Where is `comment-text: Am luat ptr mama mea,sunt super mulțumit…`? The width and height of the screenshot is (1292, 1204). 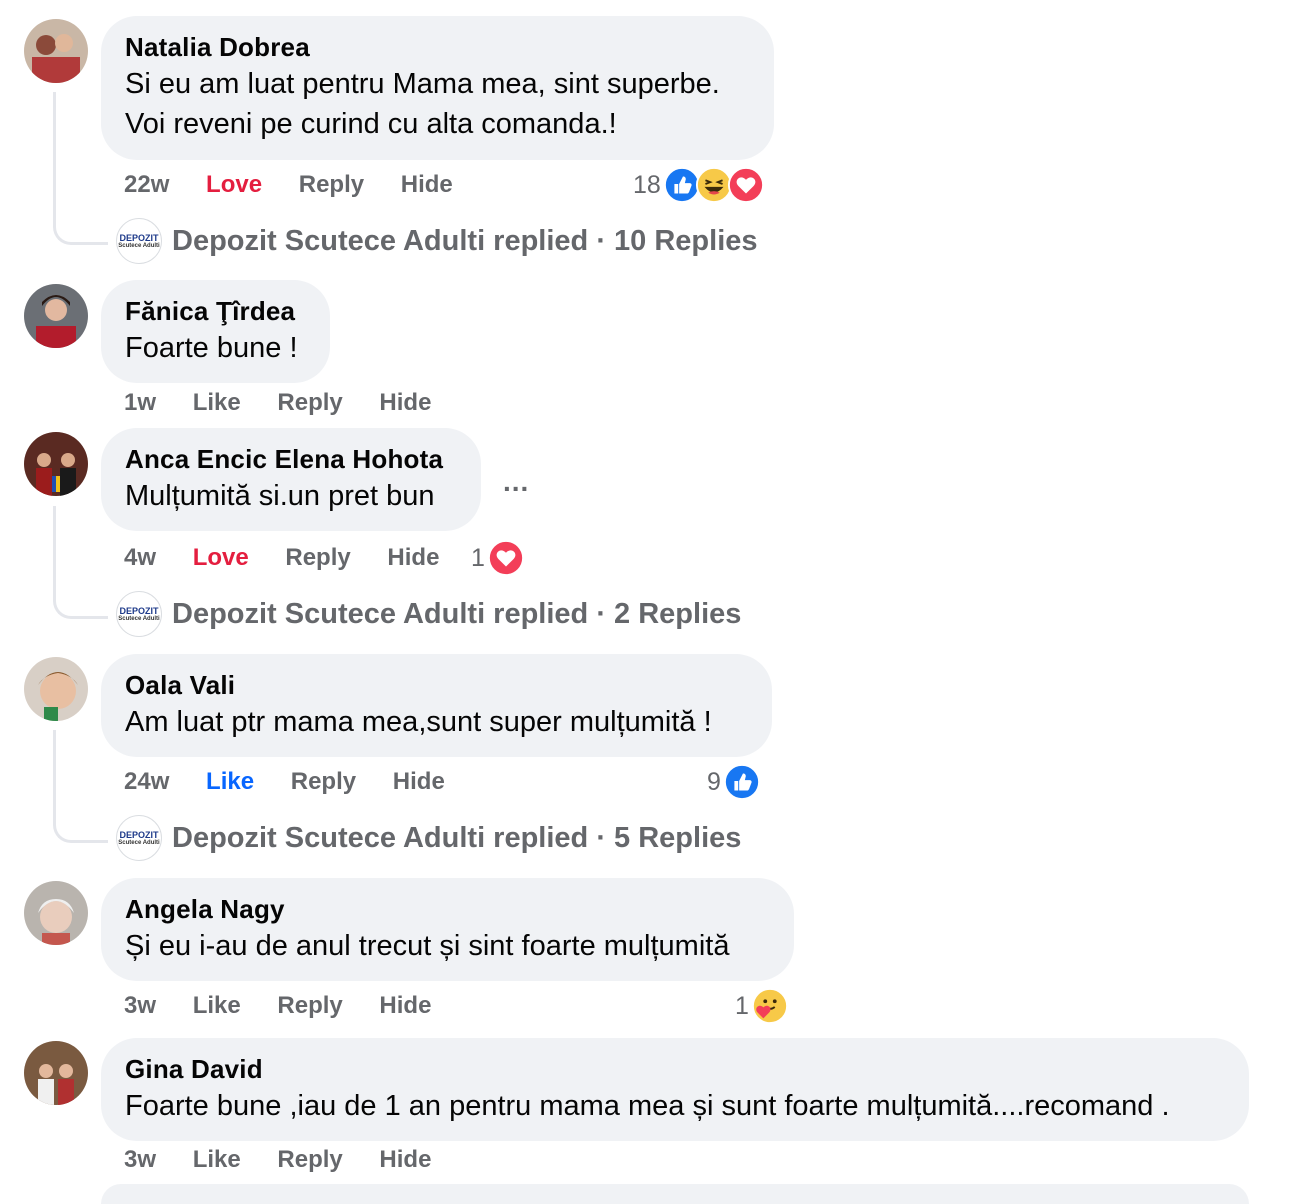
comment-text: Am luat ptr mama mea,sunt super mulțumit… is located at coordinates (418, 722).